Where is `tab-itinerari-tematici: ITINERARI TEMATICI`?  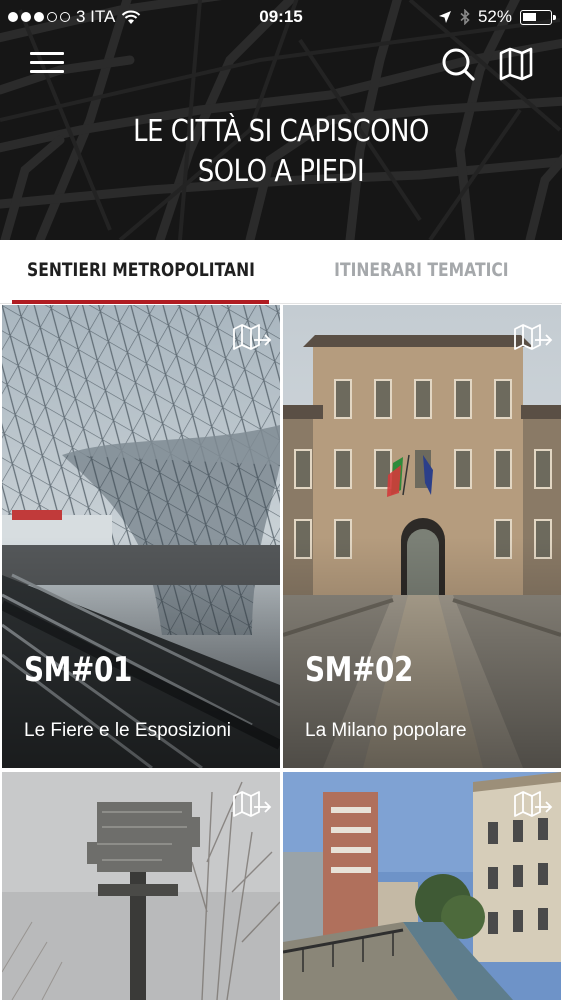 tab-itinerari-tematici: ITINERARI TEMATICI is located at coordinates (421, 272).